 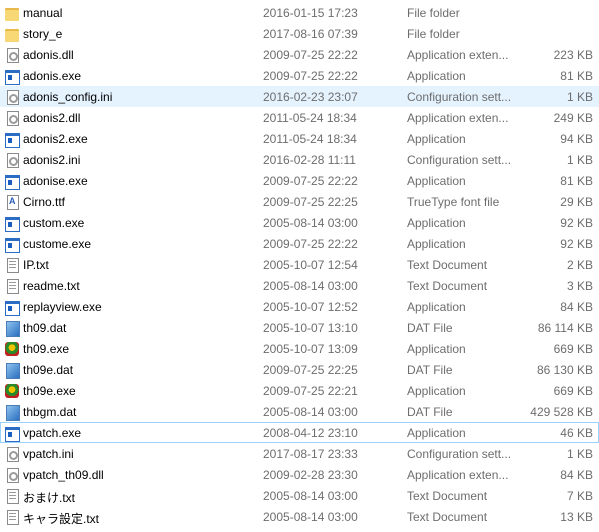 I want to click on file-date: 2009-07-25 22:22, so click(x=310, y=55).